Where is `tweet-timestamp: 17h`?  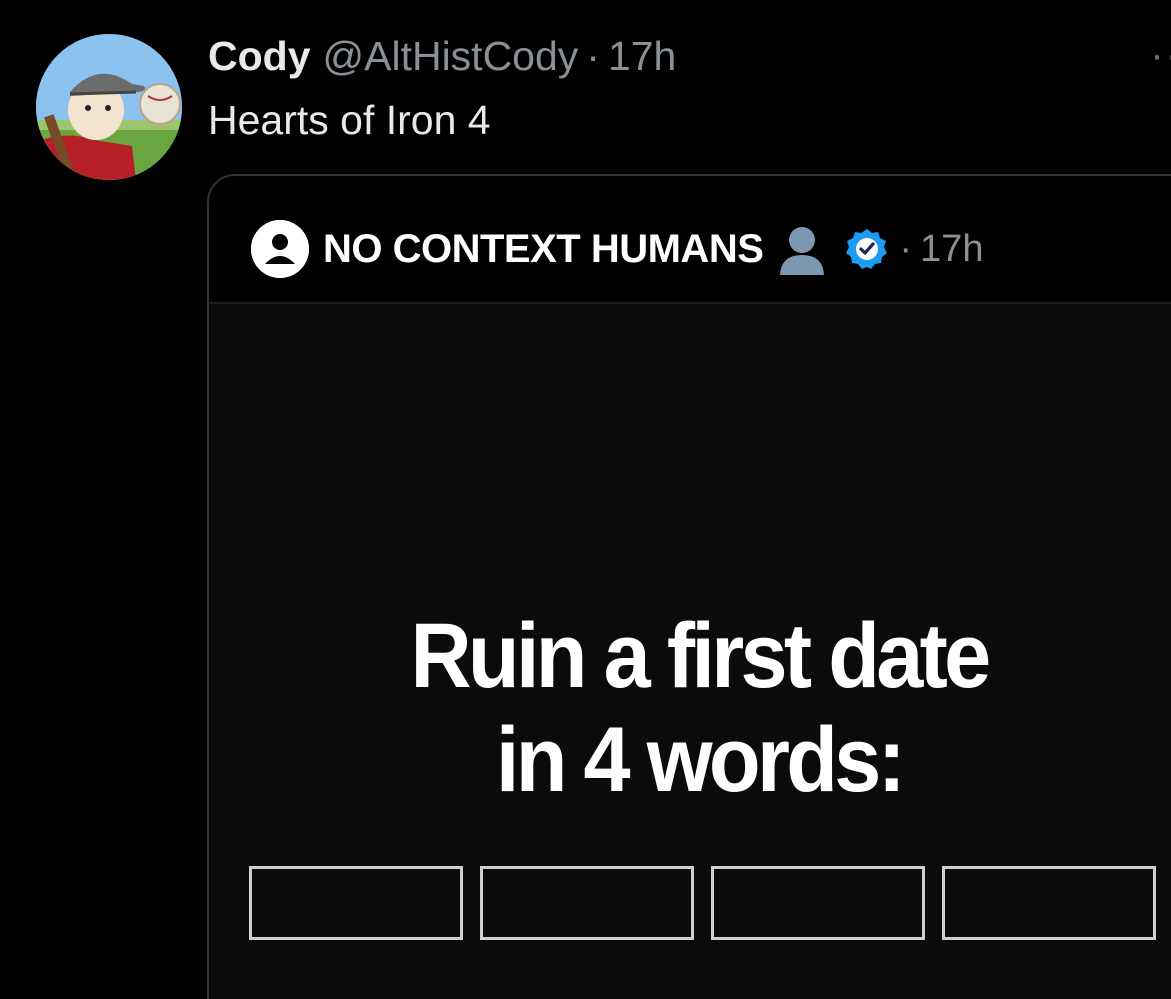 tweet-timestamp: 17h is located at coordinates (642, 56).